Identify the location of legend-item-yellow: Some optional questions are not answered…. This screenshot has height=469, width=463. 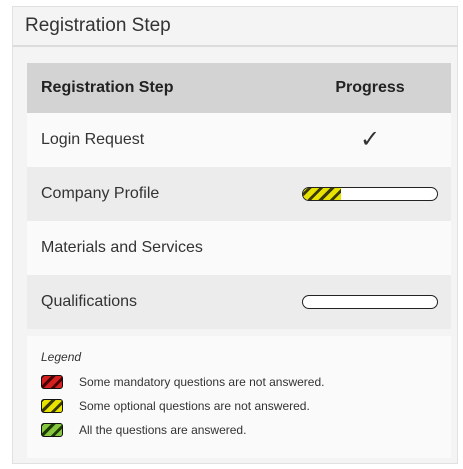
(246, 406).